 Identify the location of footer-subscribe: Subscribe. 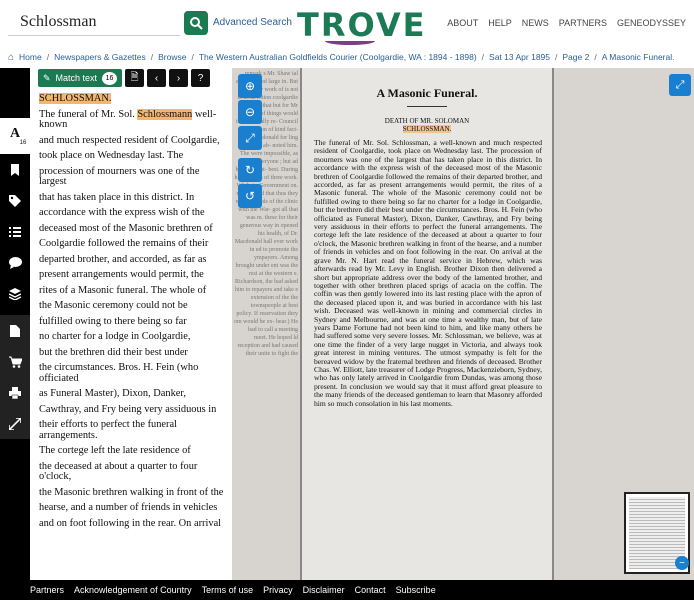
(416, 590).